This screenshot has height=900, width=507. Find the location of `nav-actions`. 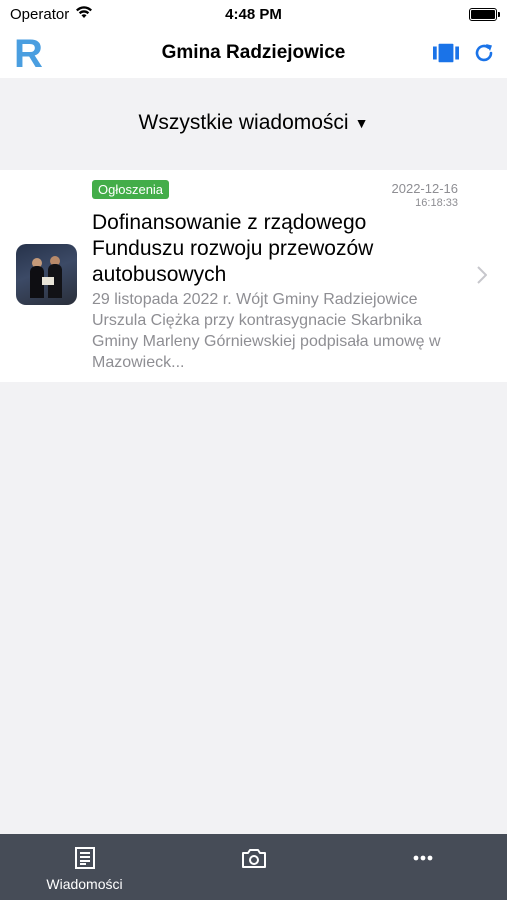

nav-actions is located at coordinates (465, 53).